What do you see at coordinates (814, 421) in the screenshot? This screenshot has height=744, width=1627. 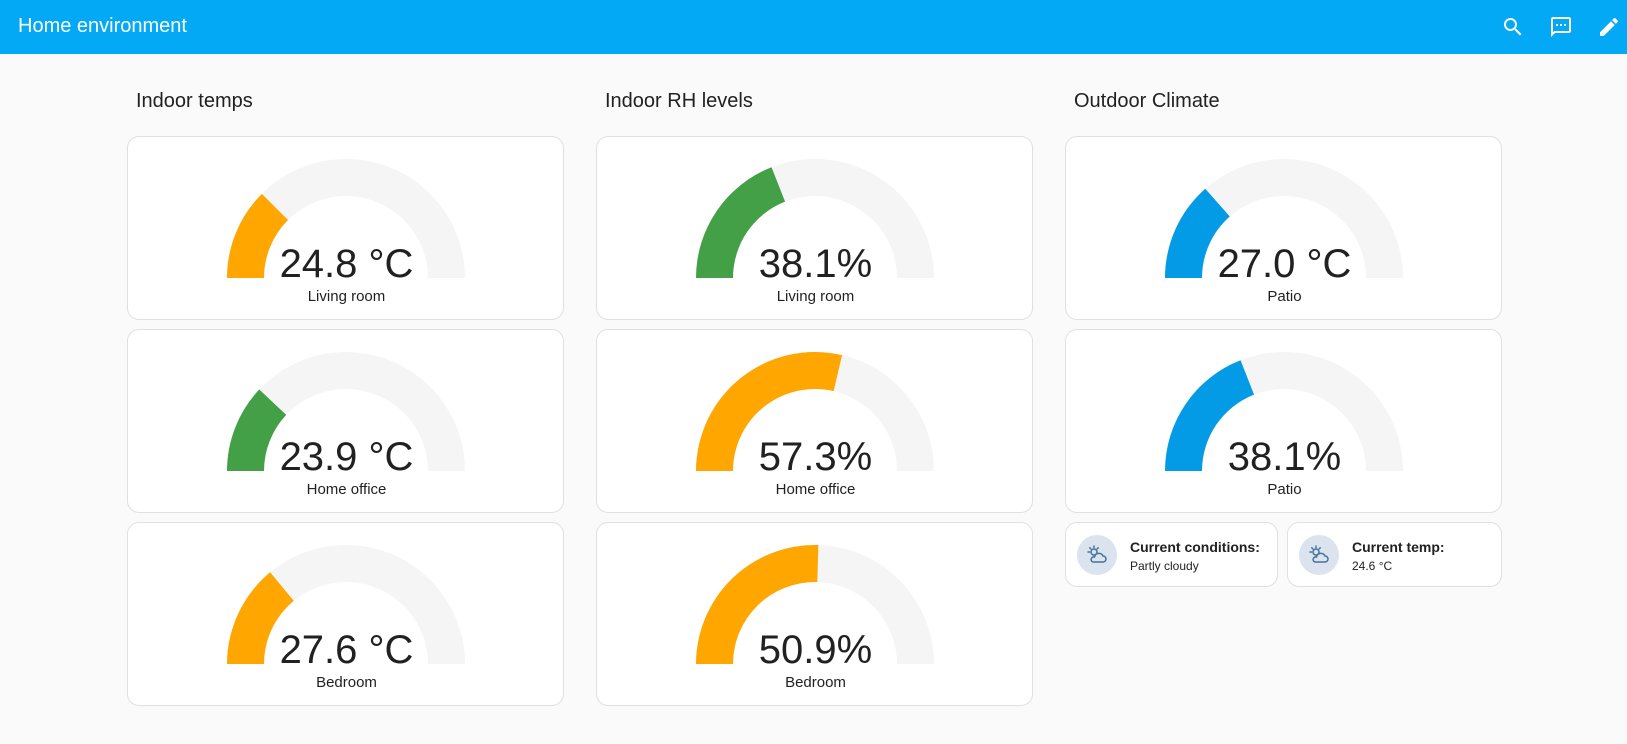 I see `gauge-card: 57.3% Home office` at bounding box center [814, 421].